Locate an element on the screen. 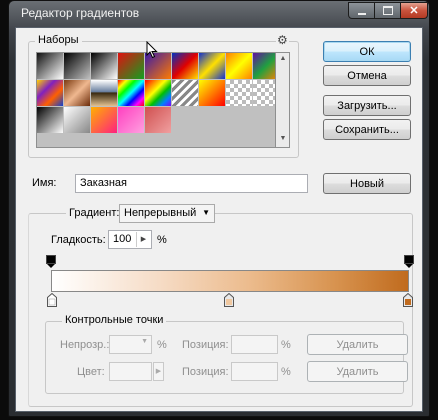 The width and height of the screenshot is (438, 420). color-picker-arrow-icon: ▶ is located at coordinates (158, 371).